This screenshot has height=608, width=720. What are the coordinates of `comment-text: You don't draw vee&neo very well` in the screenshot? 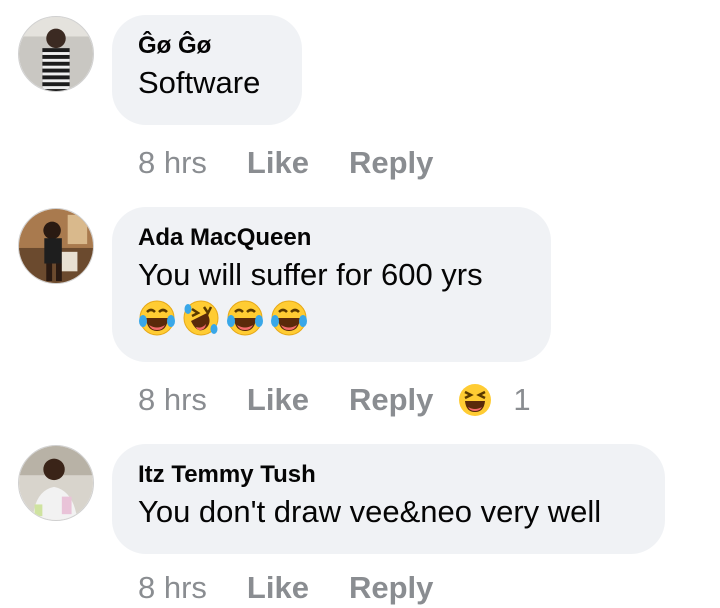 It's located at (370, 511).